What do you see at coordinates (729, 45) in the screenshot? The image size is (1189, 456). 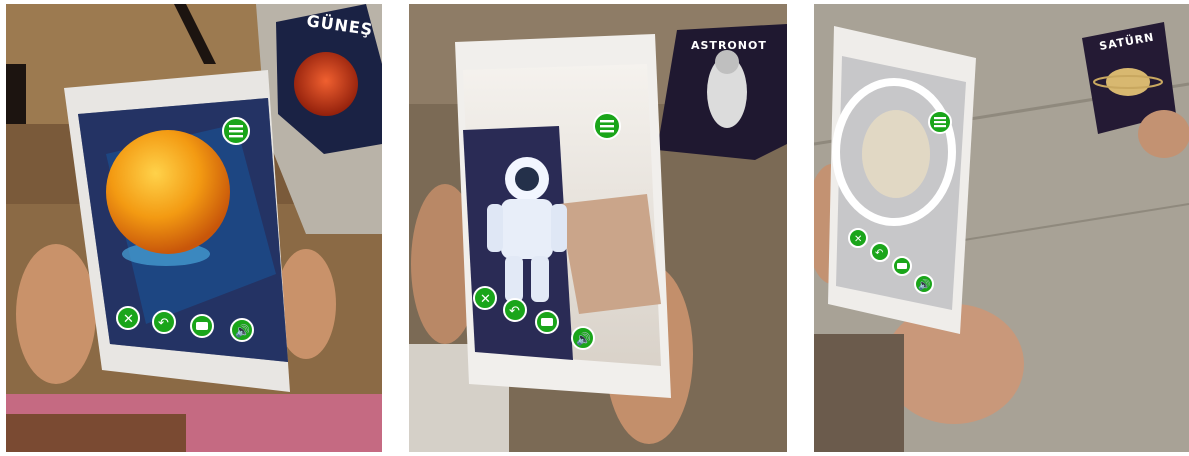 I see `astronaut-card-label: ASTRONOT` at bounding box center [729, 45].